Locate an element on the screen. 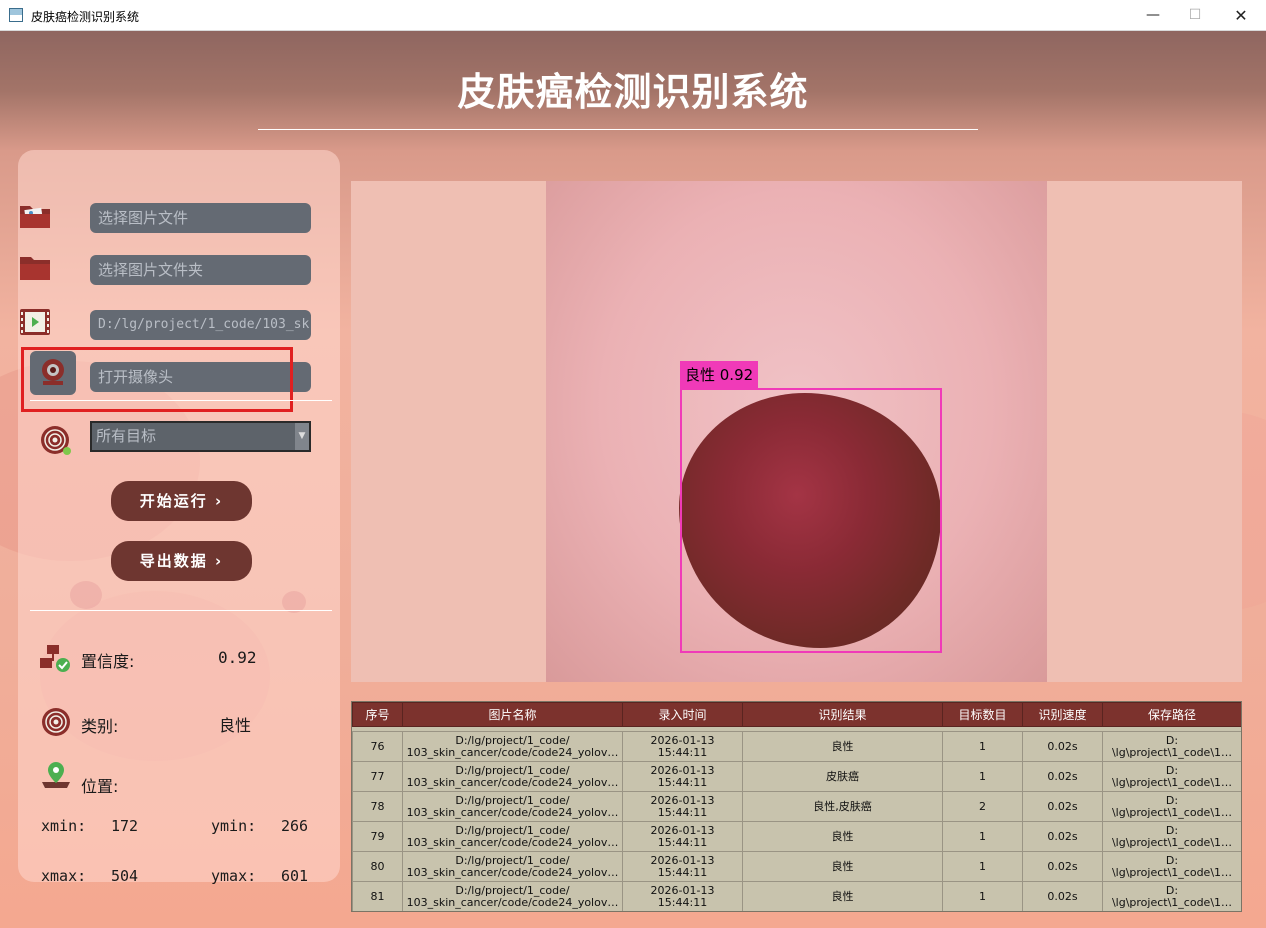 The width and height of the screenshot is (1266, 928). page-title: 皮肤癌检测识别系统 is located at coordinates (633, 92).